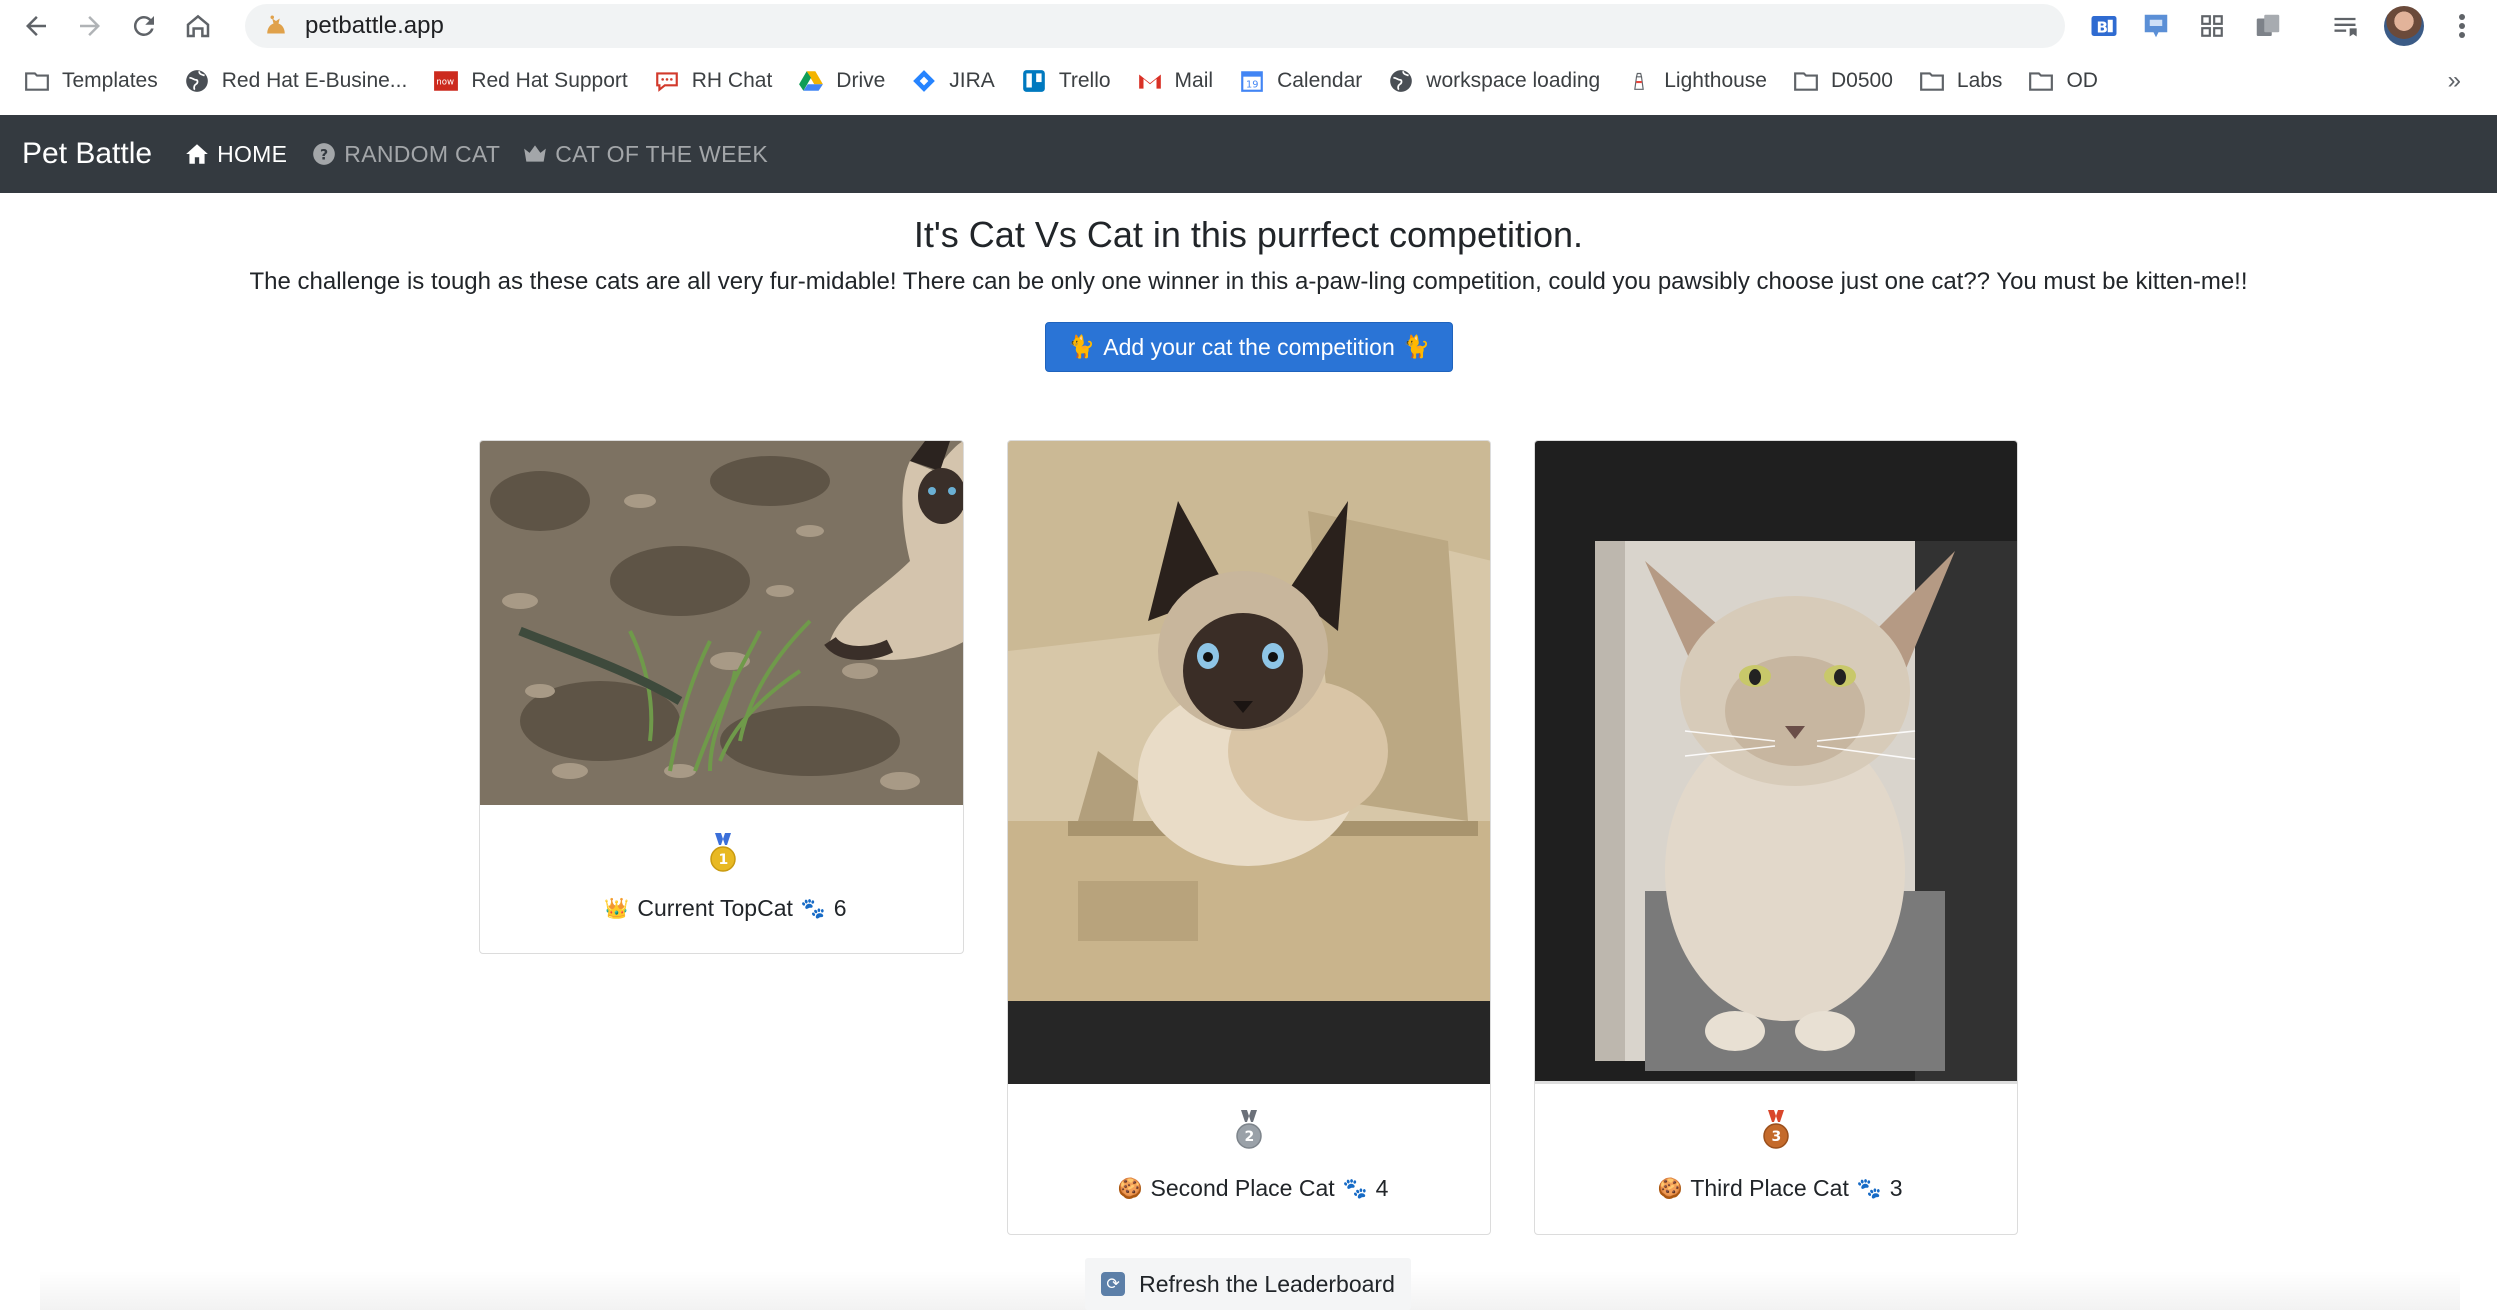 This screenshot has height=1310, width=2497. What do you see at coordinates (2404, 26) in the screenshot?
I see `profile-avatar` at bounding box center [2404, 26].